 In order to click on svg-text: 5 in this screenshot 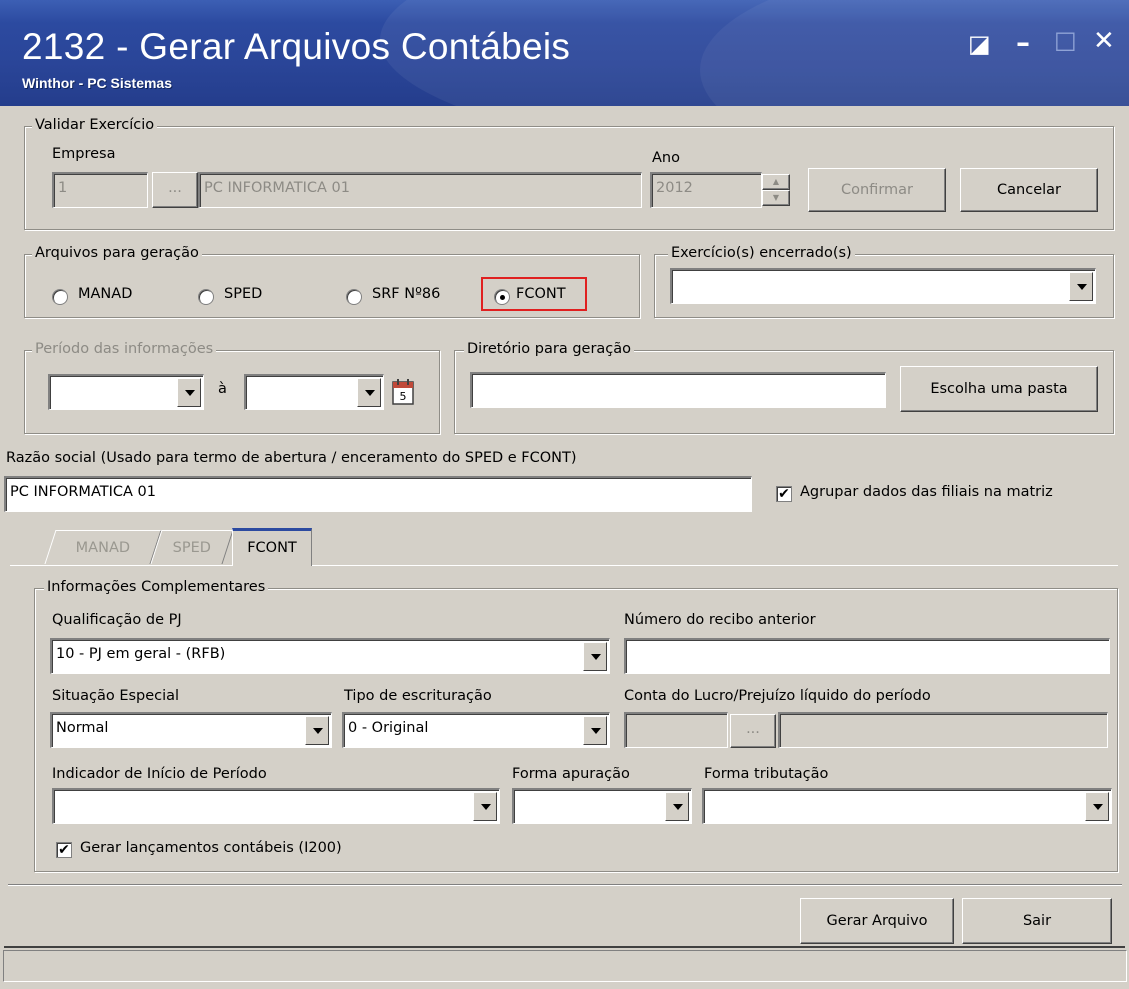, I will do `click(403, 396)`.